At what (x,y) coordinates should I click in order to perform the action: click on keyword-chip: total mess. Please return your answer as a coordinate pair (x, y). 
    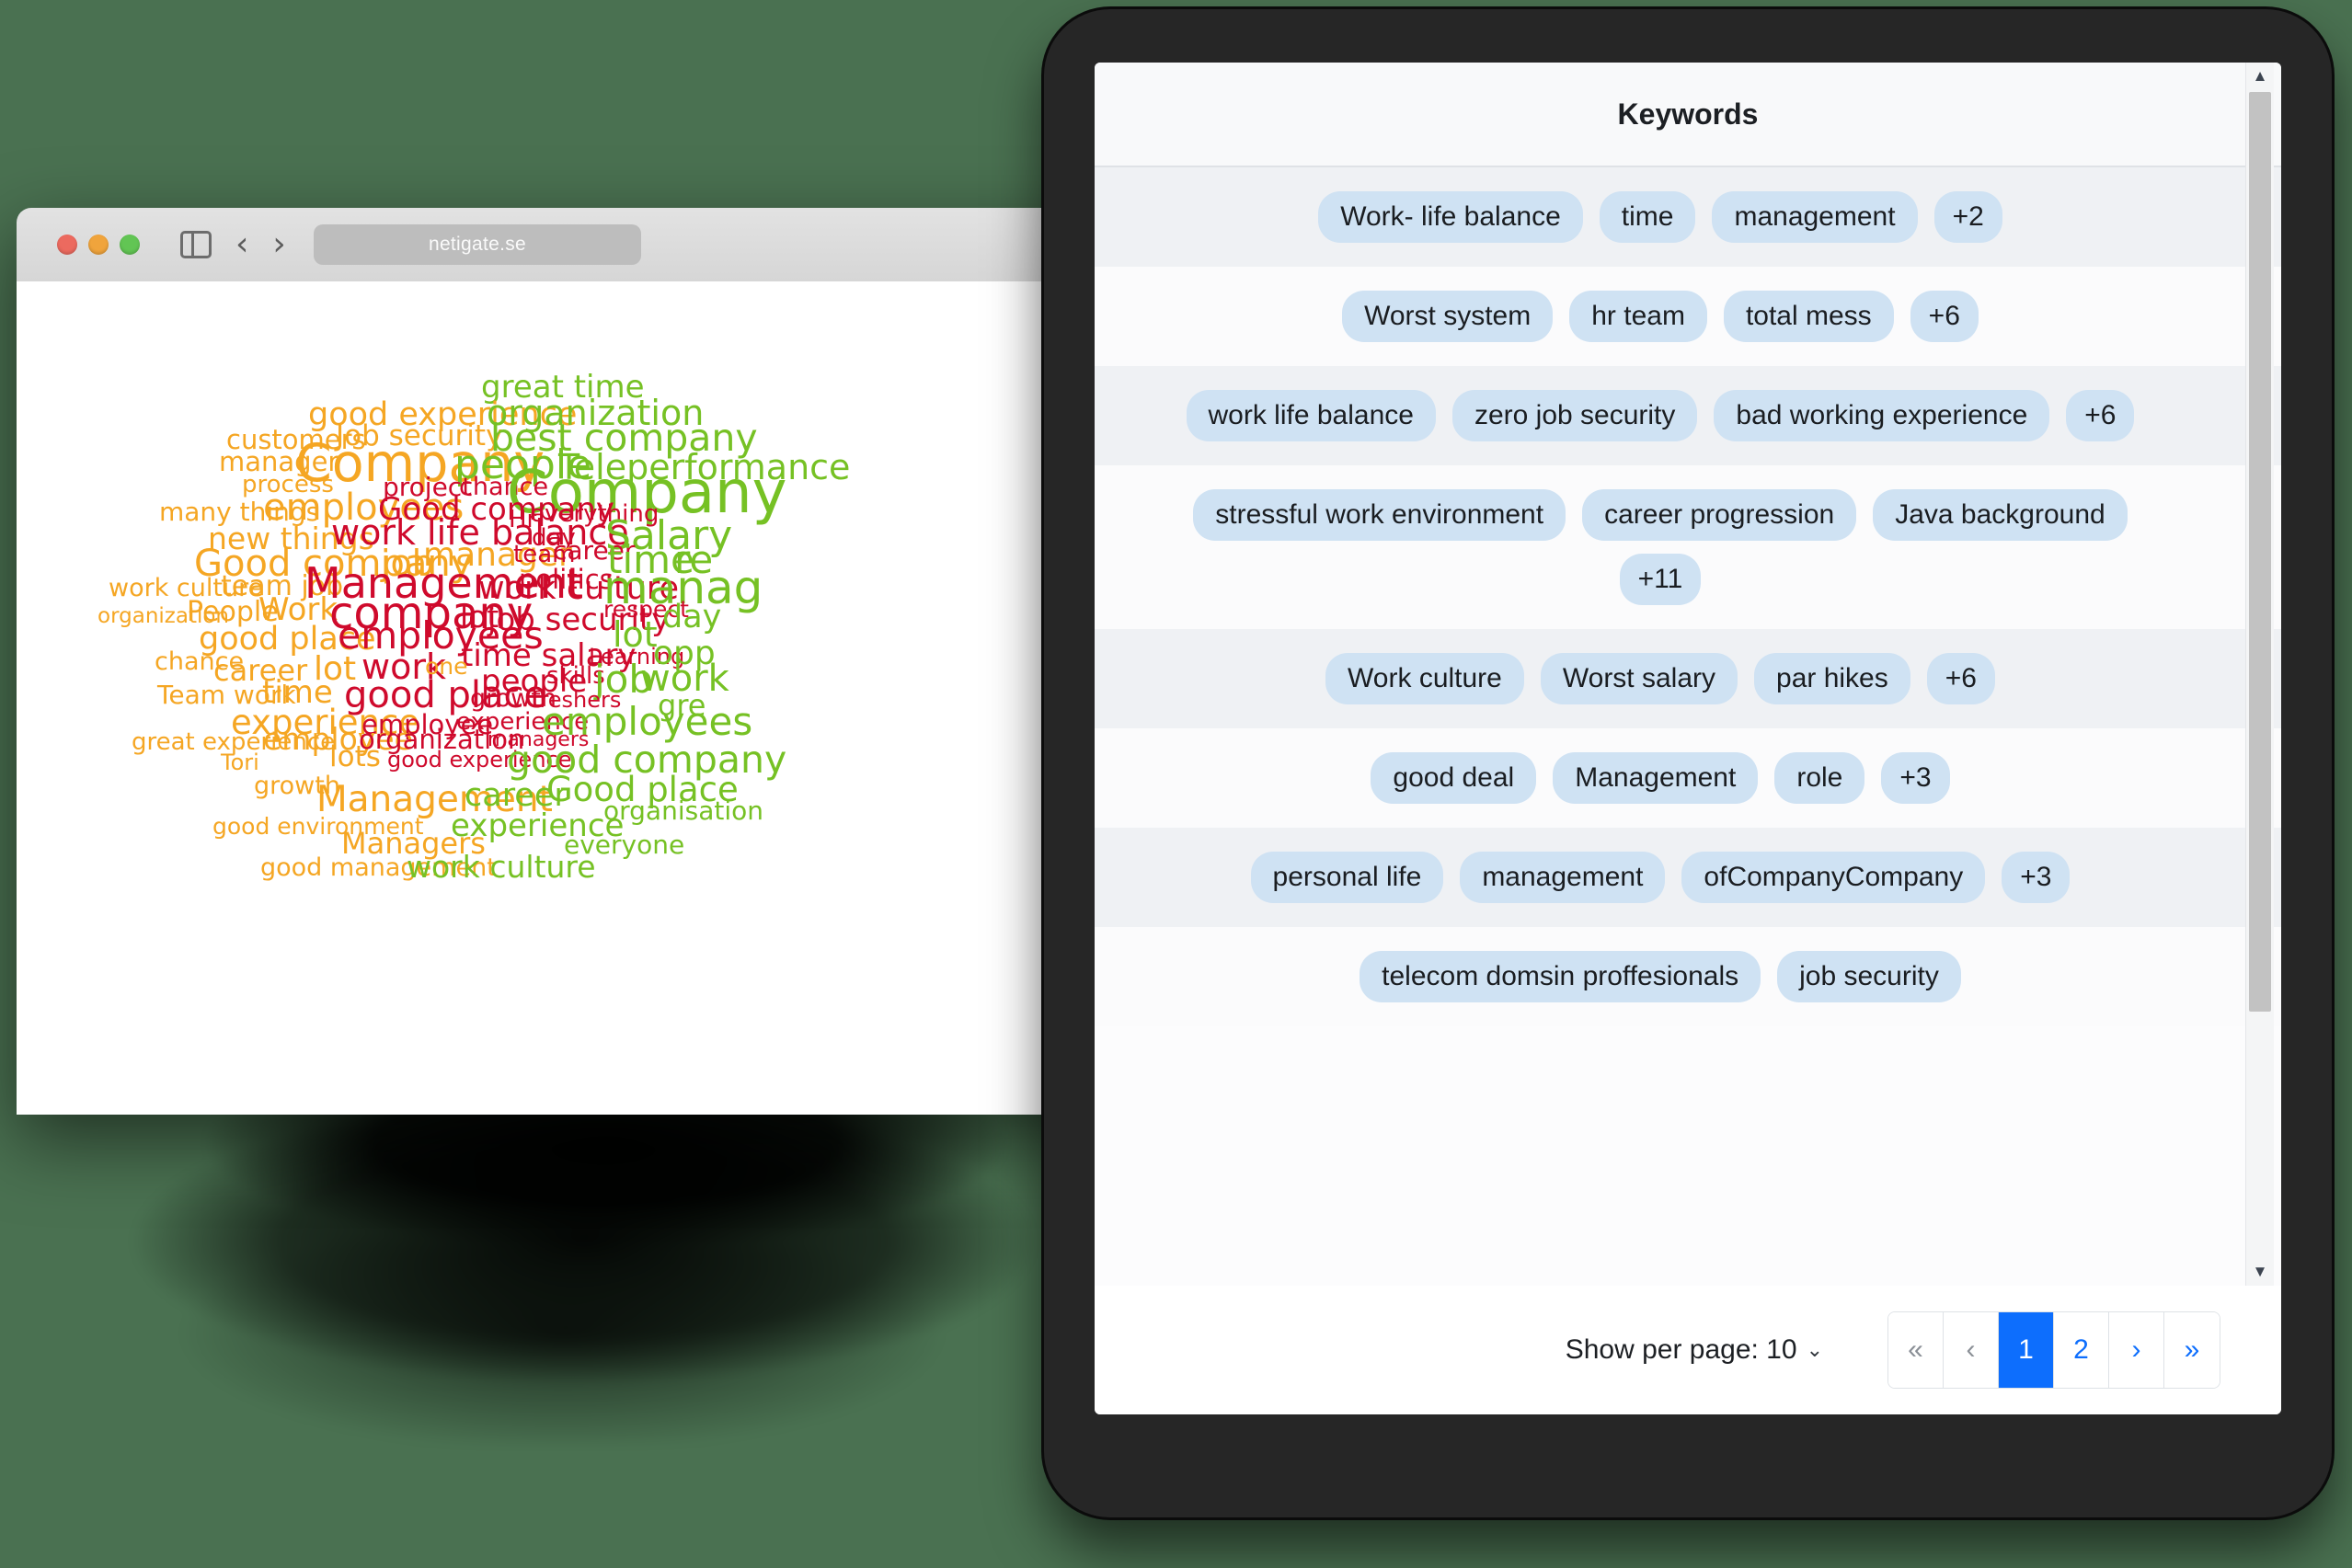
    Looking at the image, I should click on (1808, 316).